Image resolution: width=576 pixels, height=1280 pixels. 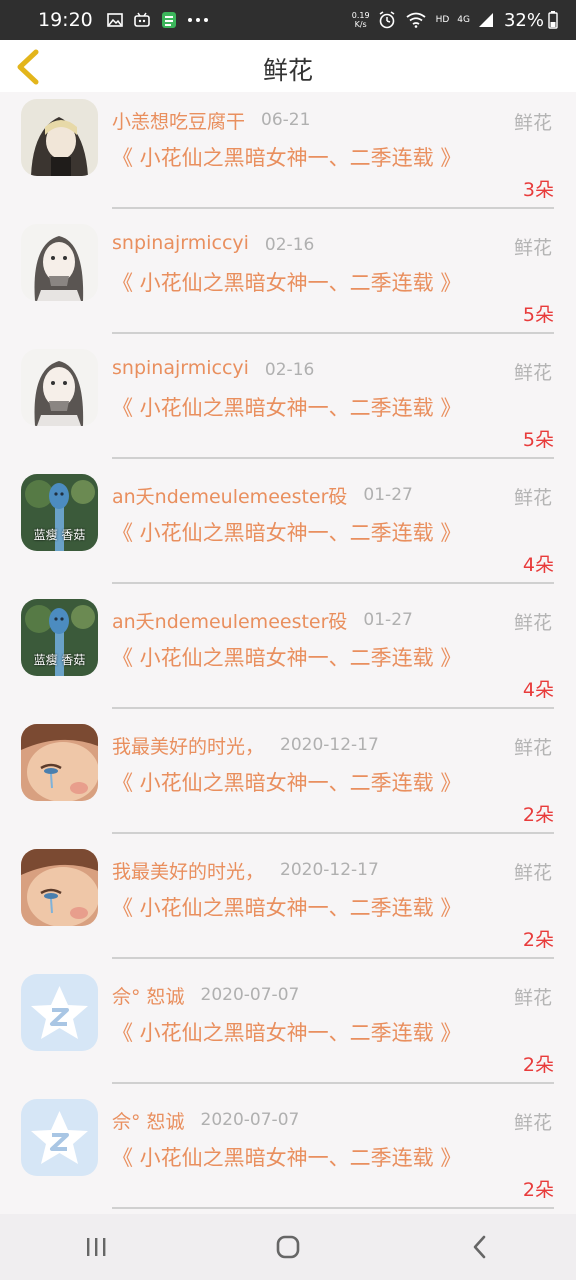 I want to click on back-nav-icon, so click(x=479, y=1247).